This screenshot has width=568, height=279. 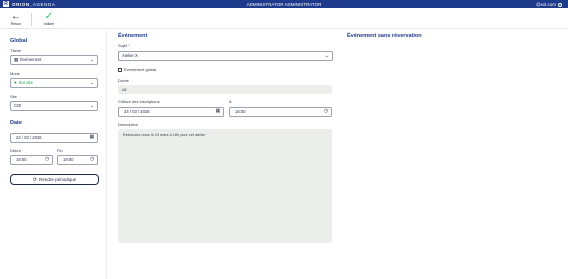 I want to click on periodic-button: ⟳ Rendre périodique, so click(x=54, y=179).